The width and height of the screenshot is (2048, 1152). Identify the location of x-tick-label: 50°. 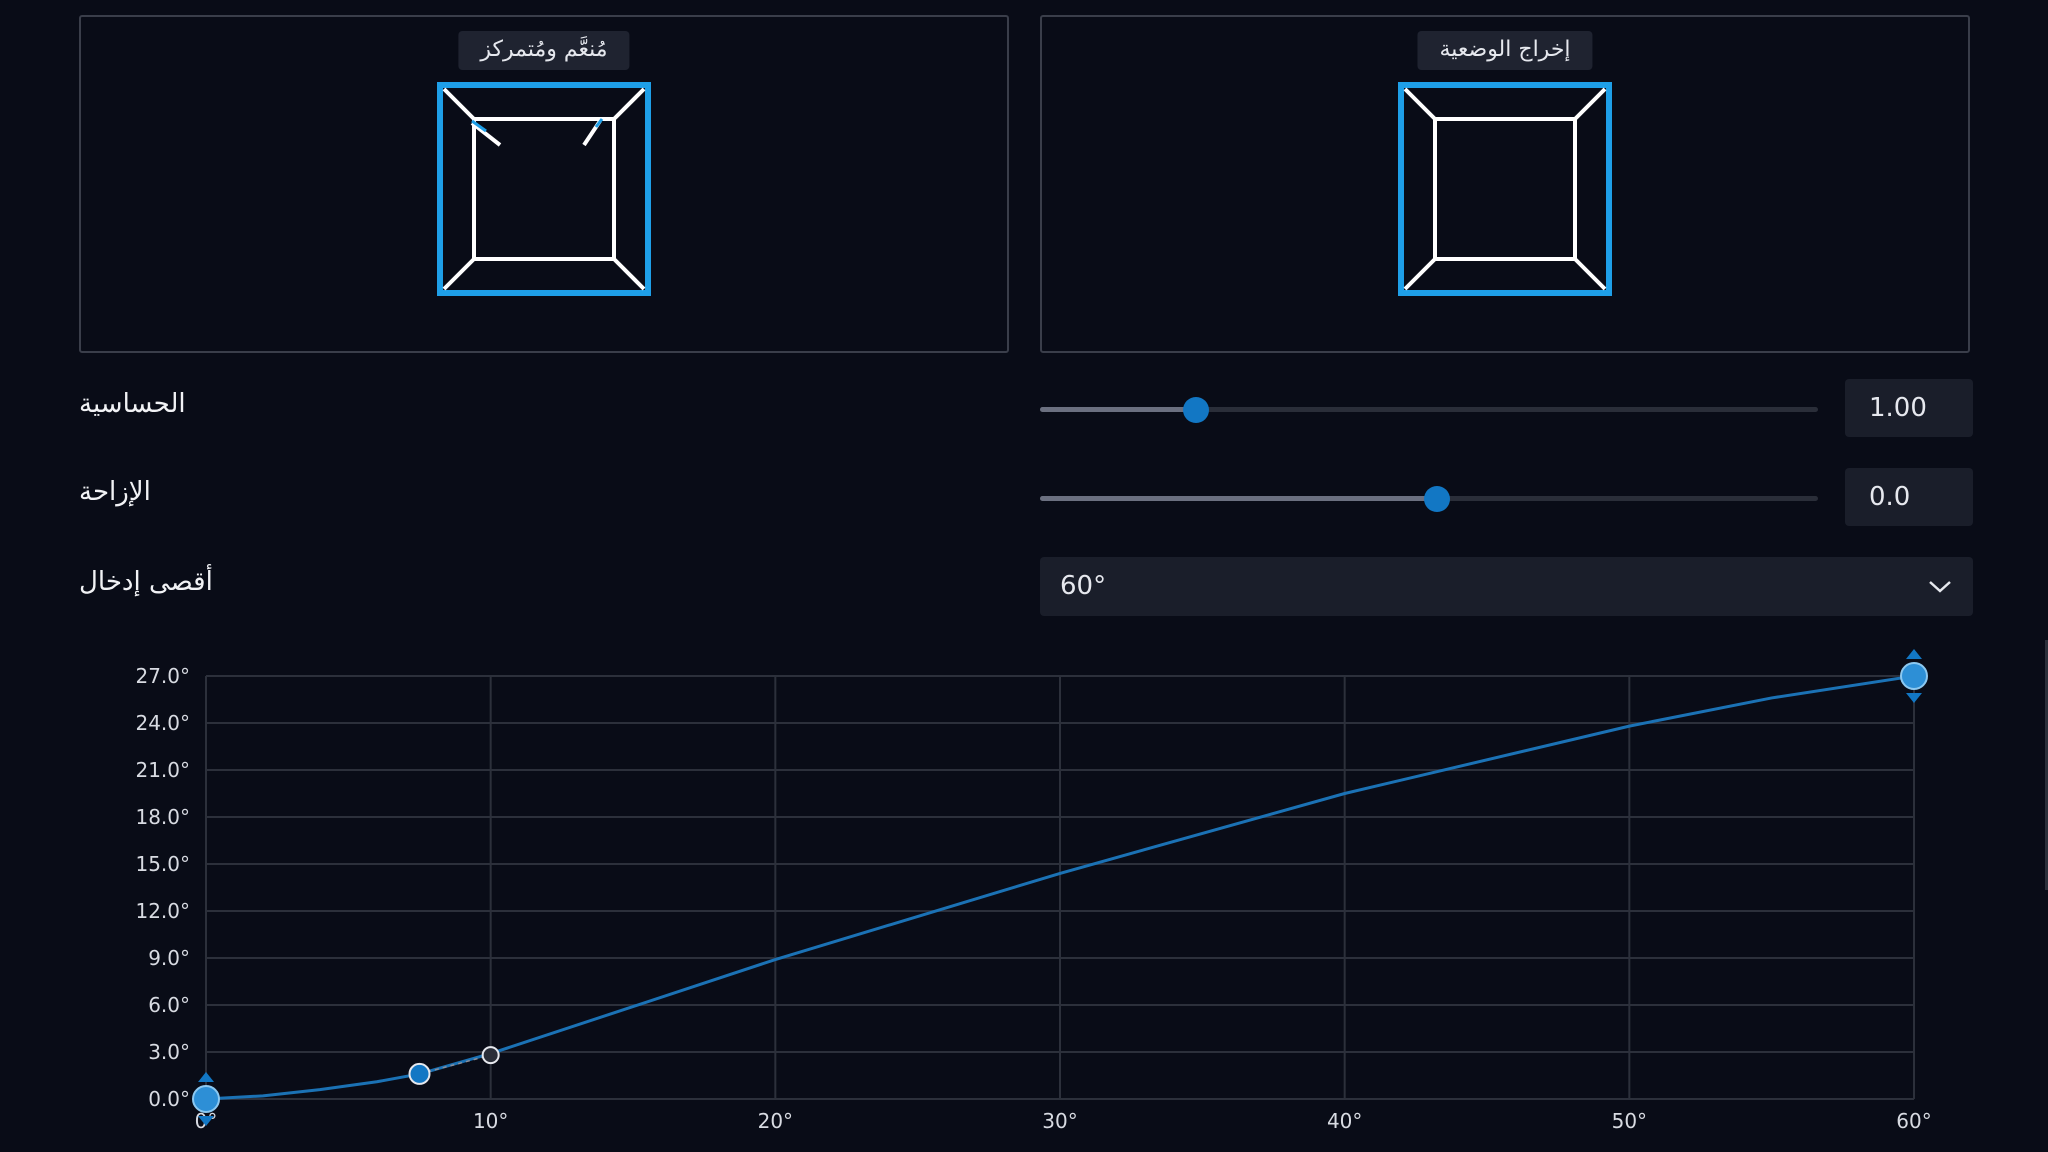
(1629, 1121).